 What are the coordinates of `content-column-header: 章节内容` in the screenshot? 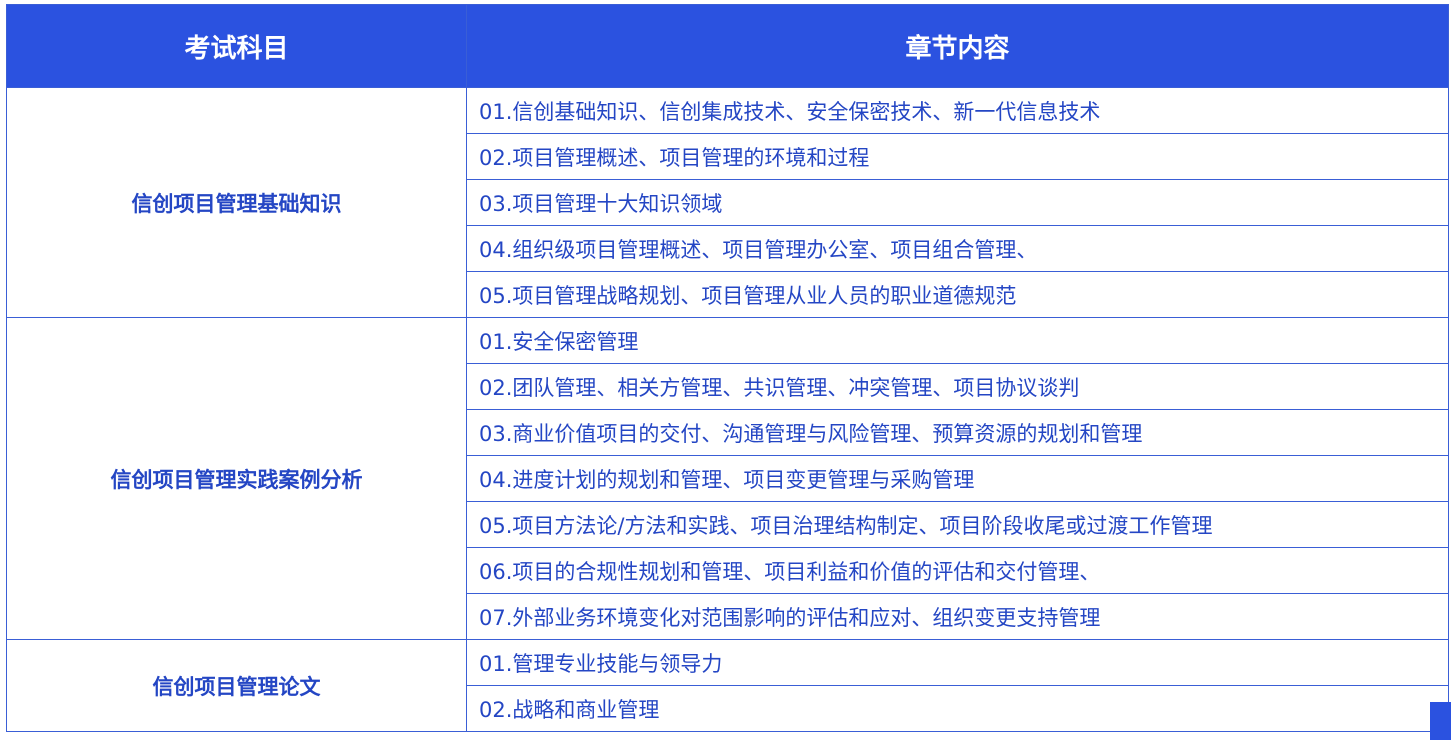 It's located at (957, 46).